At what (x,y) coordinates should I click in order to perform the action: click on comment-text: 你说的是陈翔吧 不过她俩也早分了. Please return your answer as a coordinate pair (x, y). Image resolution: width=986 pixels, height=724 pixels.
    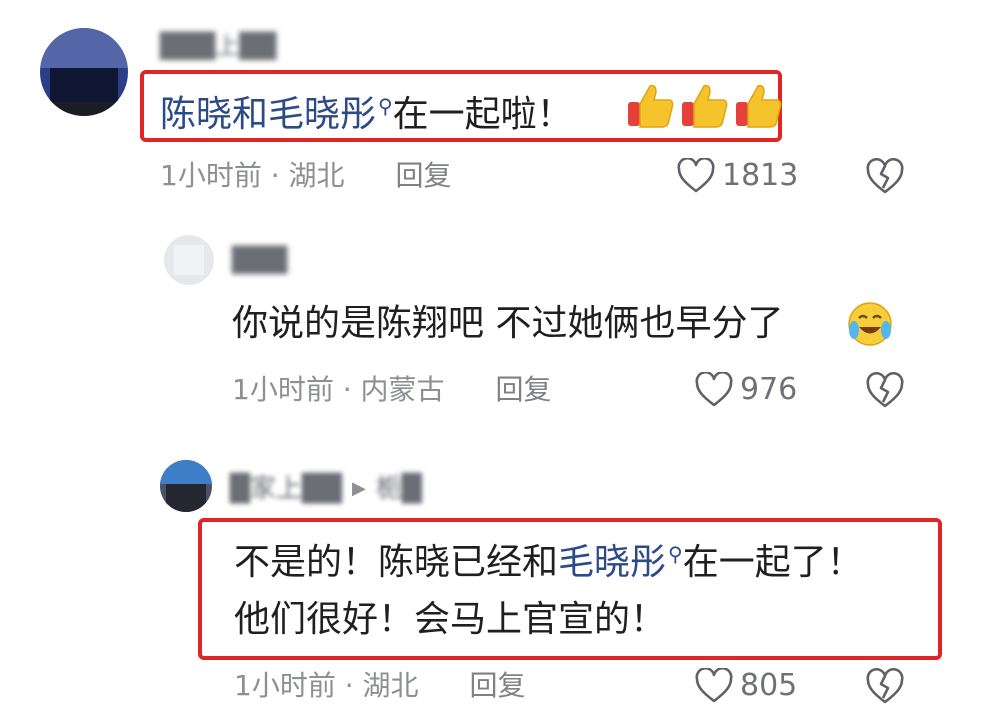
    Looking at the image, I should click on (508, 323).